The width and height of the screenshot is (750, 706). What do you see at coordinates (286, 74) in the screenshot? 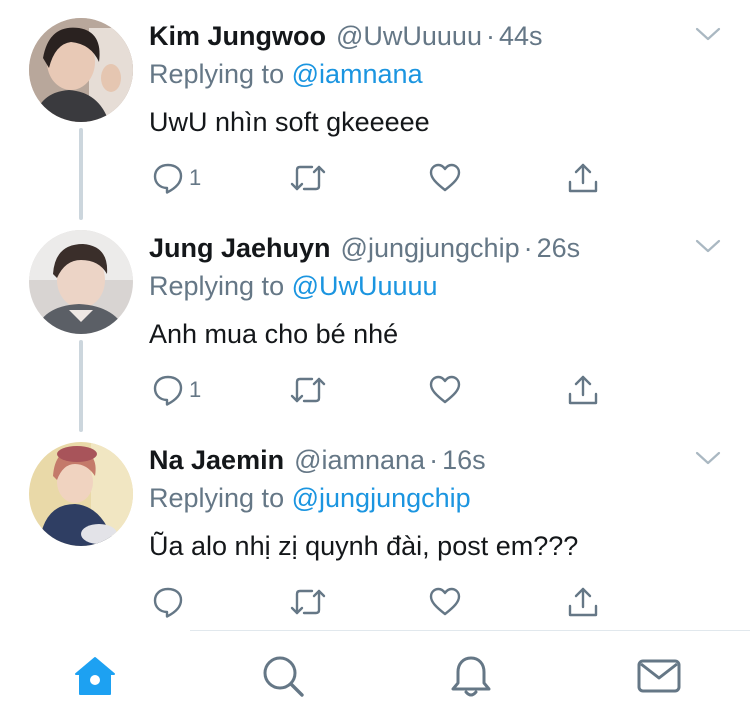
I see `replying-to: Replying to @iamnana` at bounding box center [286, 74].